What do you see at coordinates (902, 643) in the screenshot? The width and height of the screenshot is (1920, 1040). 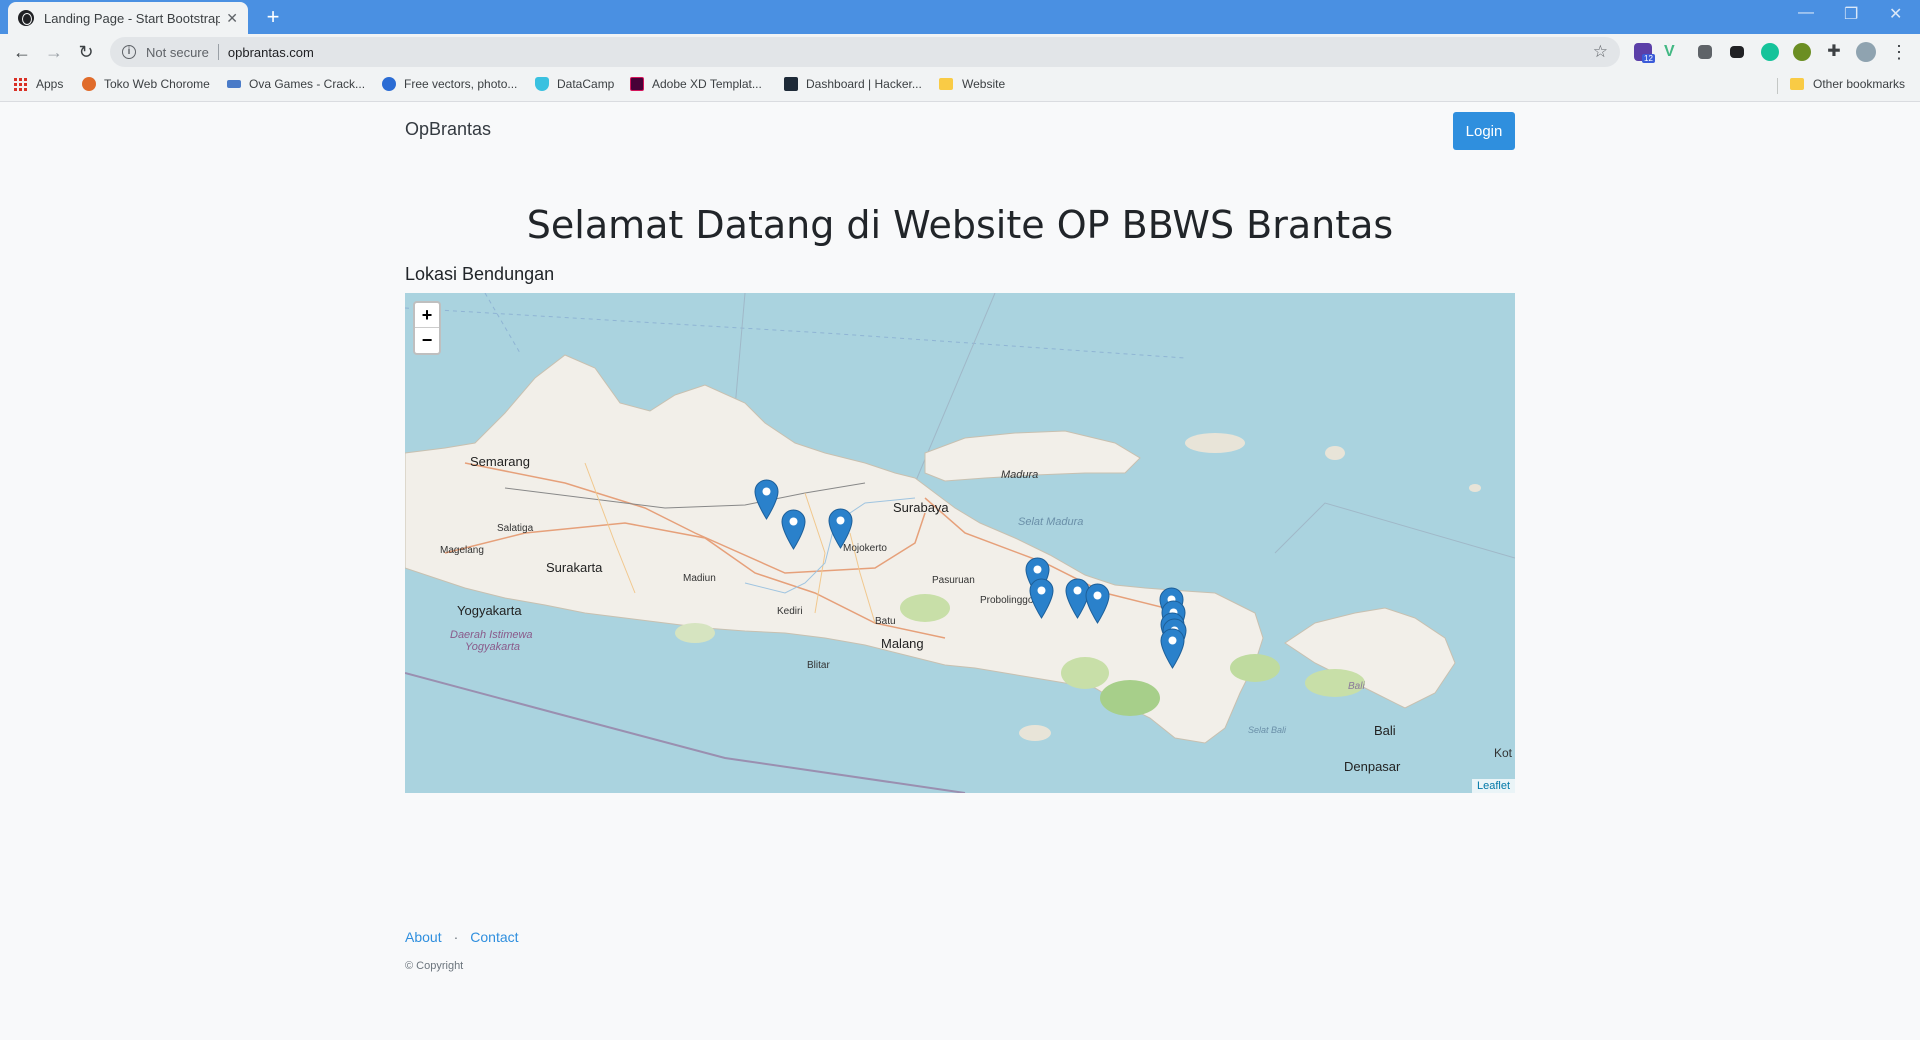 I see `map-label: Malang` at bounding box center [902, 643].